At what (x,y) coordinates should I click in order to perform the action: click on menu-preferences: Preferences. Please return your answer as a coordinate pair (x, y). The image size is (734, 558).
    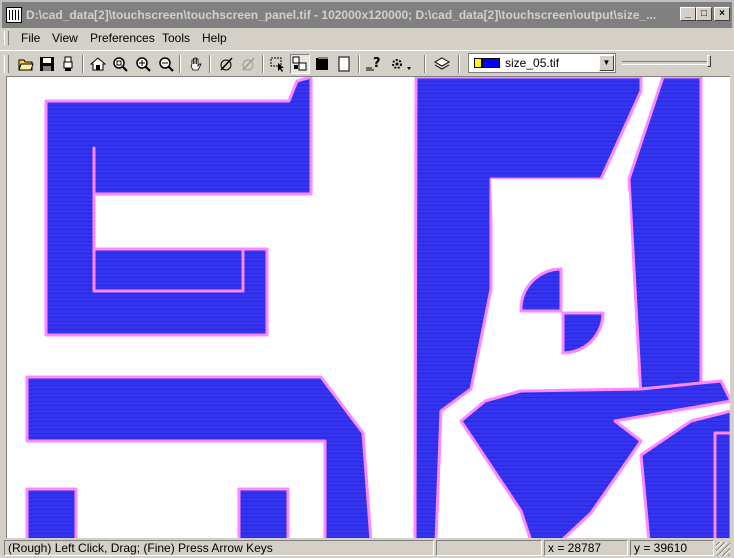
    Looking at the image, I should click on (122, 38).